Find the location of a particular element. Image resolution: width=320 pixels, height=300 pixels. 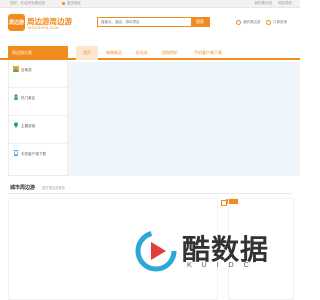

mini-tab-box is located at coordinates (224, 203).